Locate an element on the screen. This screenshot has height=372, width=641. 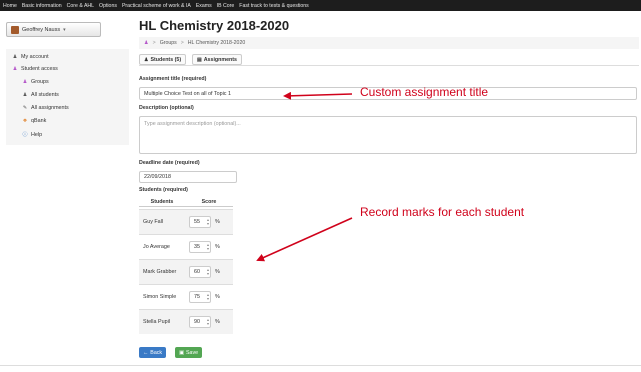
arrow-to-title is located at coordinates (318, 95).